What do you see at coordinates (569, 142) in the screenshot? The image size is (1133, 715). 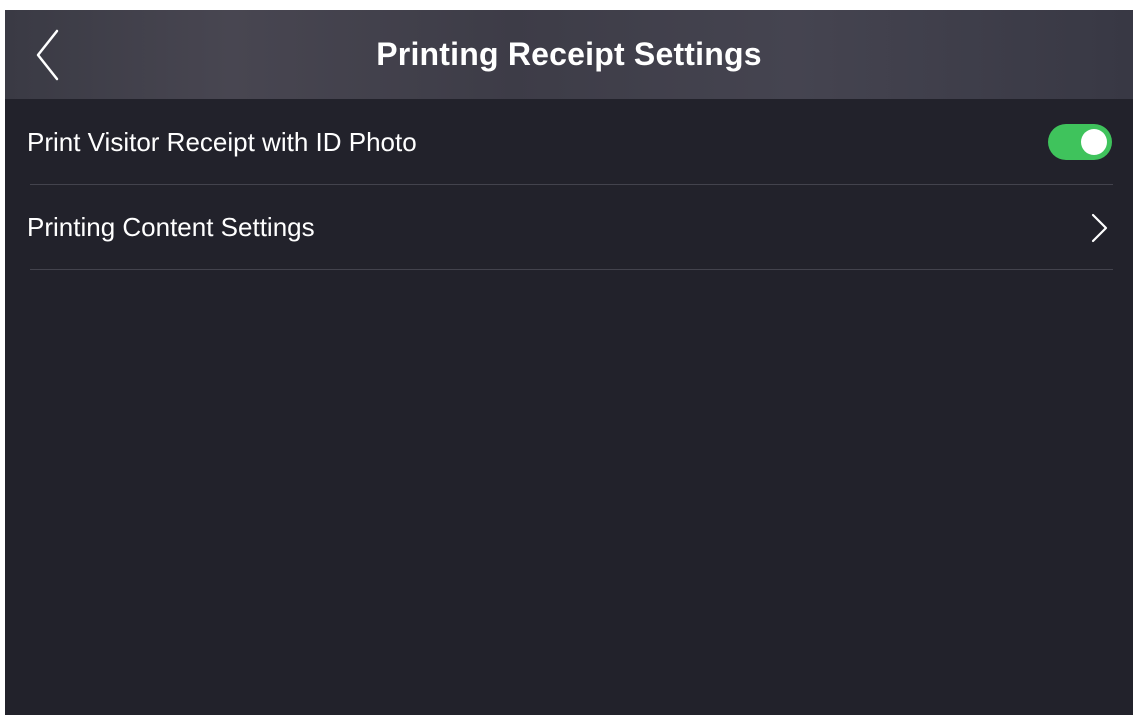 I see `settings-row-print-visitor-receipt: Print Visitor Receipt with ID Photo` at bounding box center [569, 142].